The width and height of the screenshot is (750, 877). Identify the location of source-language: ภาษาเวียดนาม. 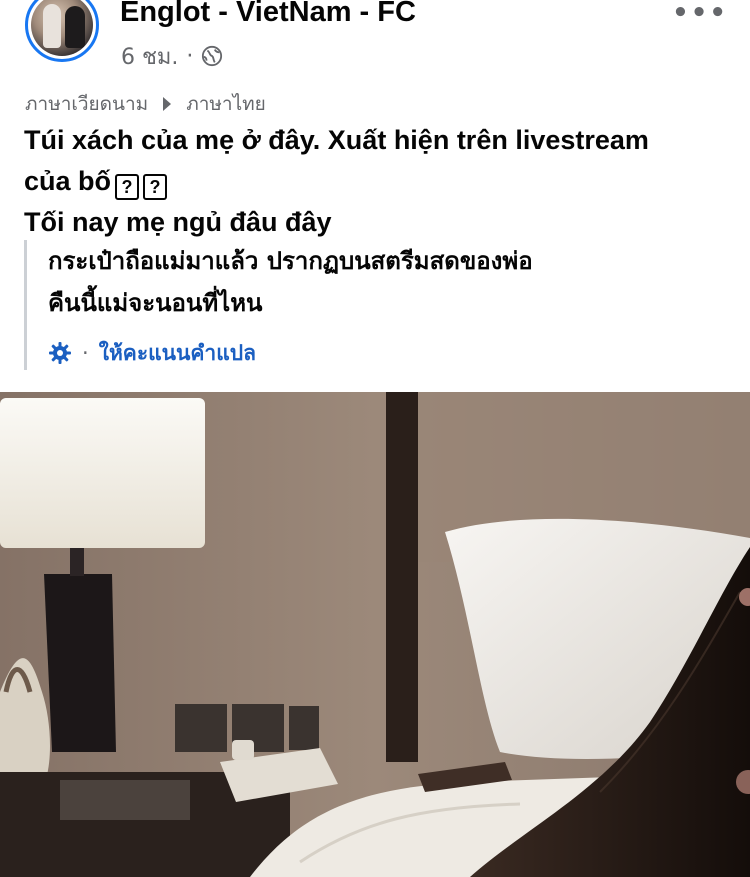
(87, 104).